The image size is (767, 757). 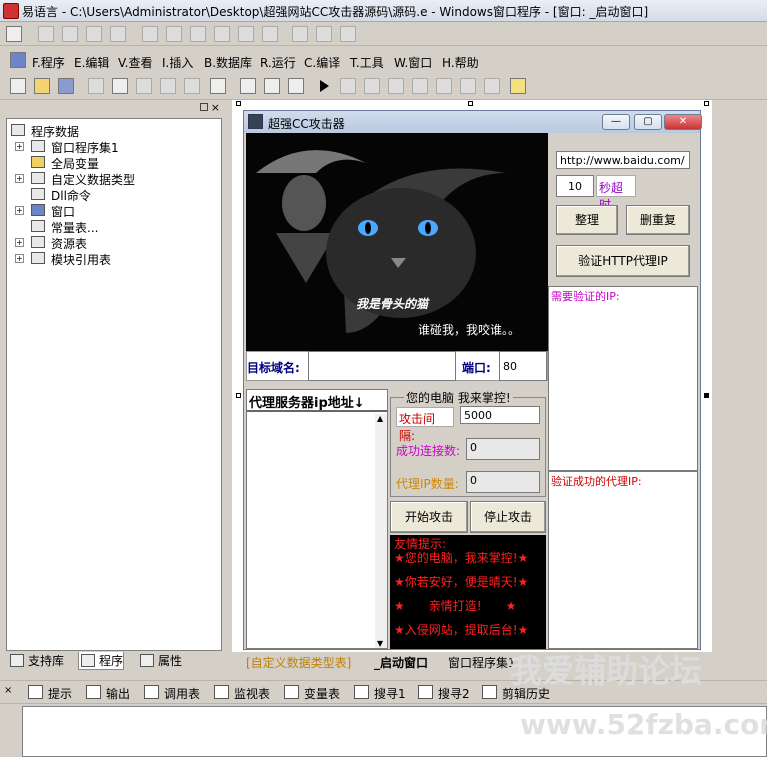 What do you see at coordinates (298, 662) in the screenshot?
I see `tab-custom-types: [自定义数据类型表]` at bounding box center [298, 662].